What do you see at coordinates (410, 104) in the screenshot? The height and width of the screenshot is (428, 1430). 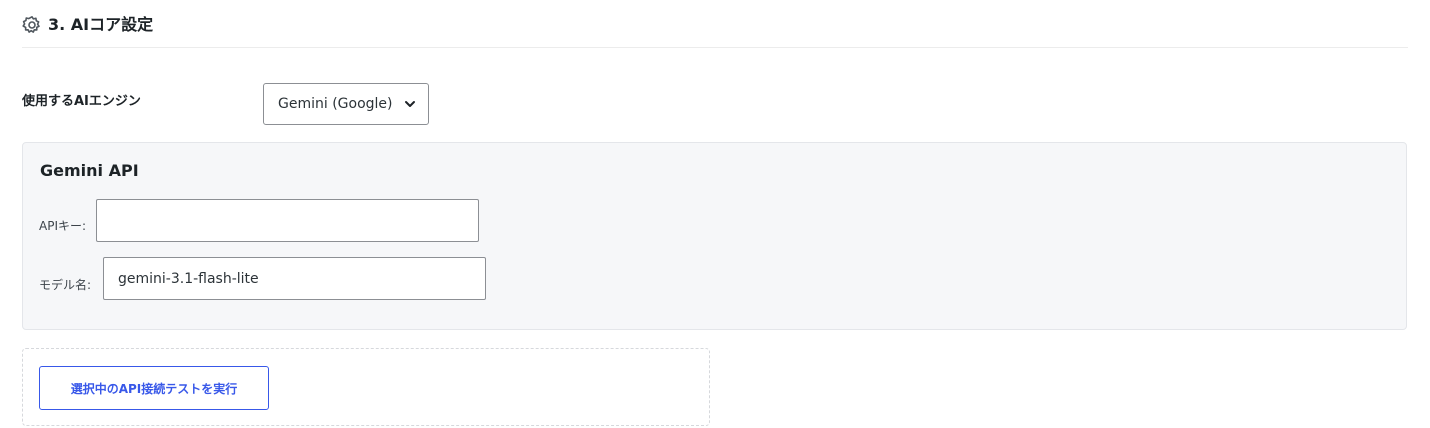 I see `chevron-down-icon` at bounding box center [410, 104].